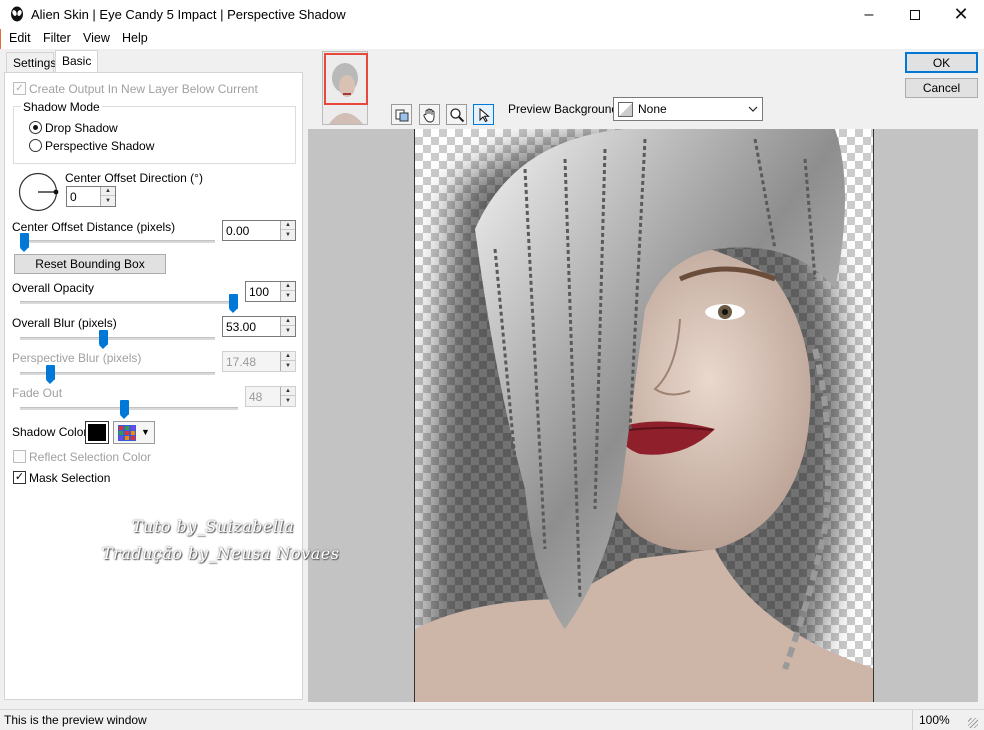 The image size is (984, 730). I want to click on perspective-blur-label: Perspective Blur (pixels), so click(77, 358).